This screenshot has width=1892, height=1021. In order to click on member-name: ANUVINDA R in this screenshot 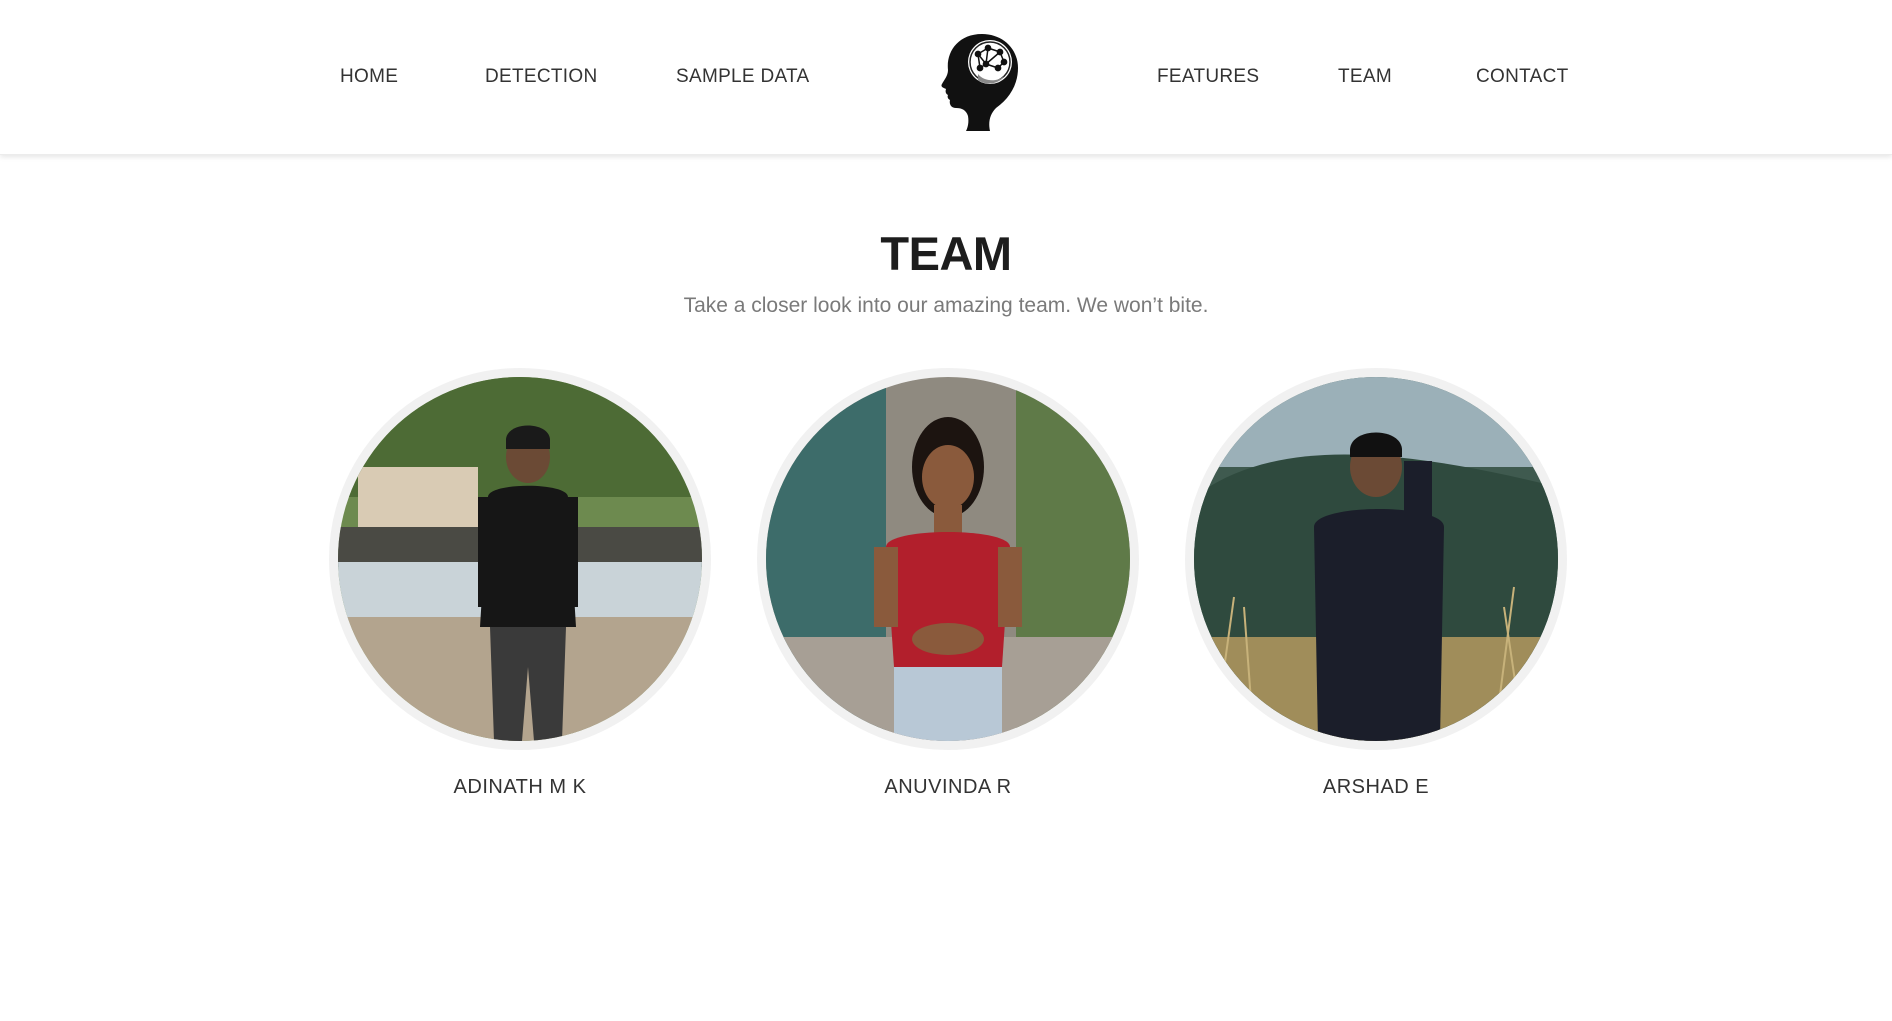, I will do `click(948, 787)`.